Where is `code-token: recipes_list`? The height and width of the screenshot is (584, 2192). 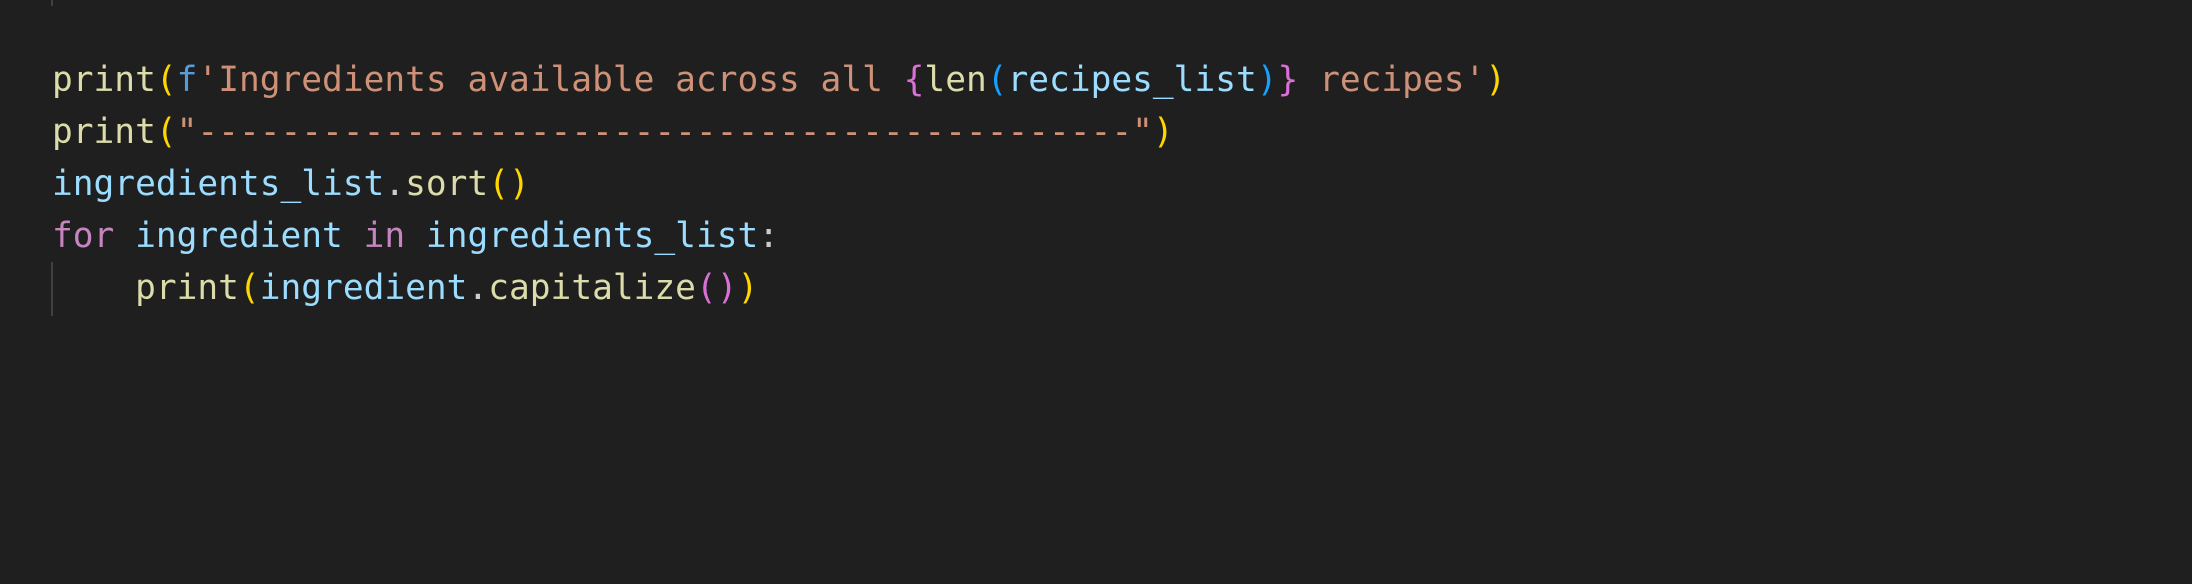 code-token: recipes_list is located at coordinates (1132, 80).